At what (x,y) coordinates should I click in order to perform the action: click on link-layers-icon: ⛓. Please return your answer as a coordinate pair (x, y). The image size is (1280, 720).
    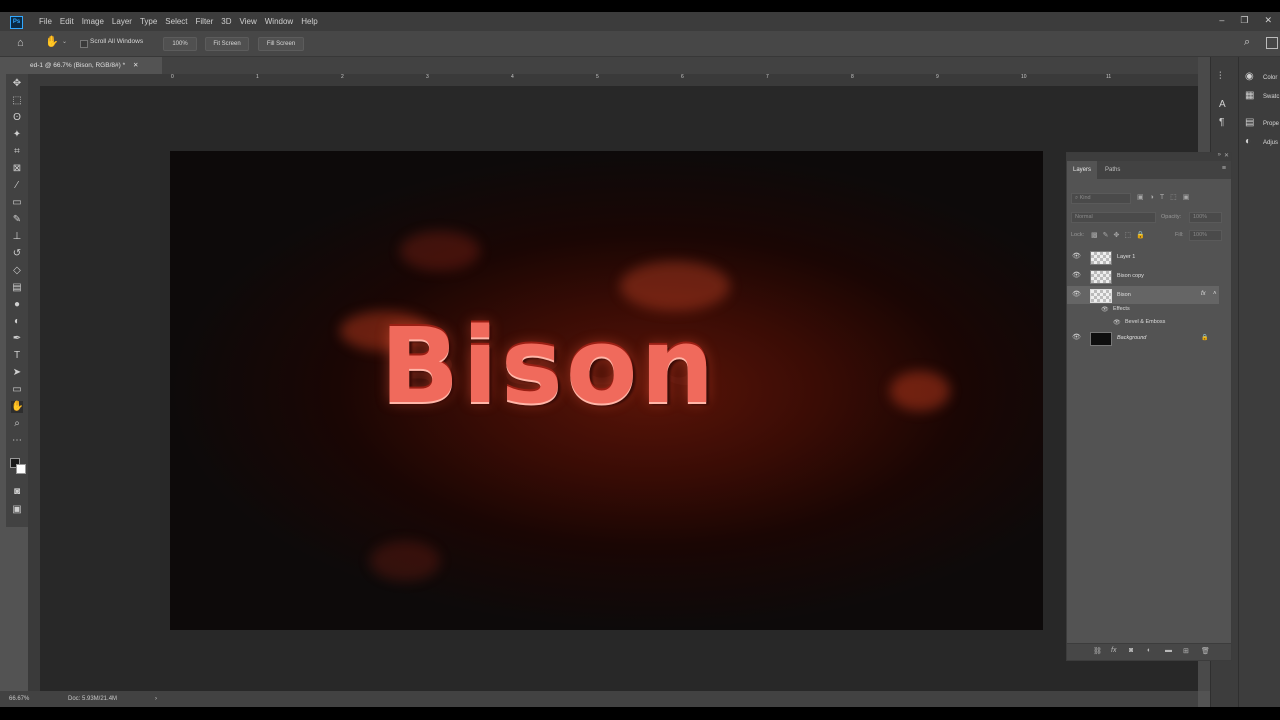
    Looking at the image, I should click on (1097, 651).